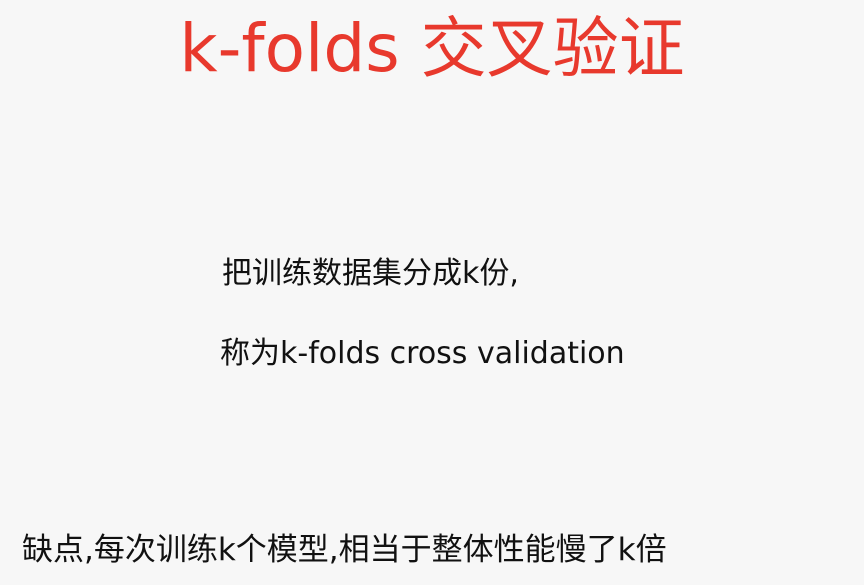 Image resolution: width=864 pixels, height=585 pixels. I want to click on description-line-2: 称为k-folds cross validation, so click(422, 353).